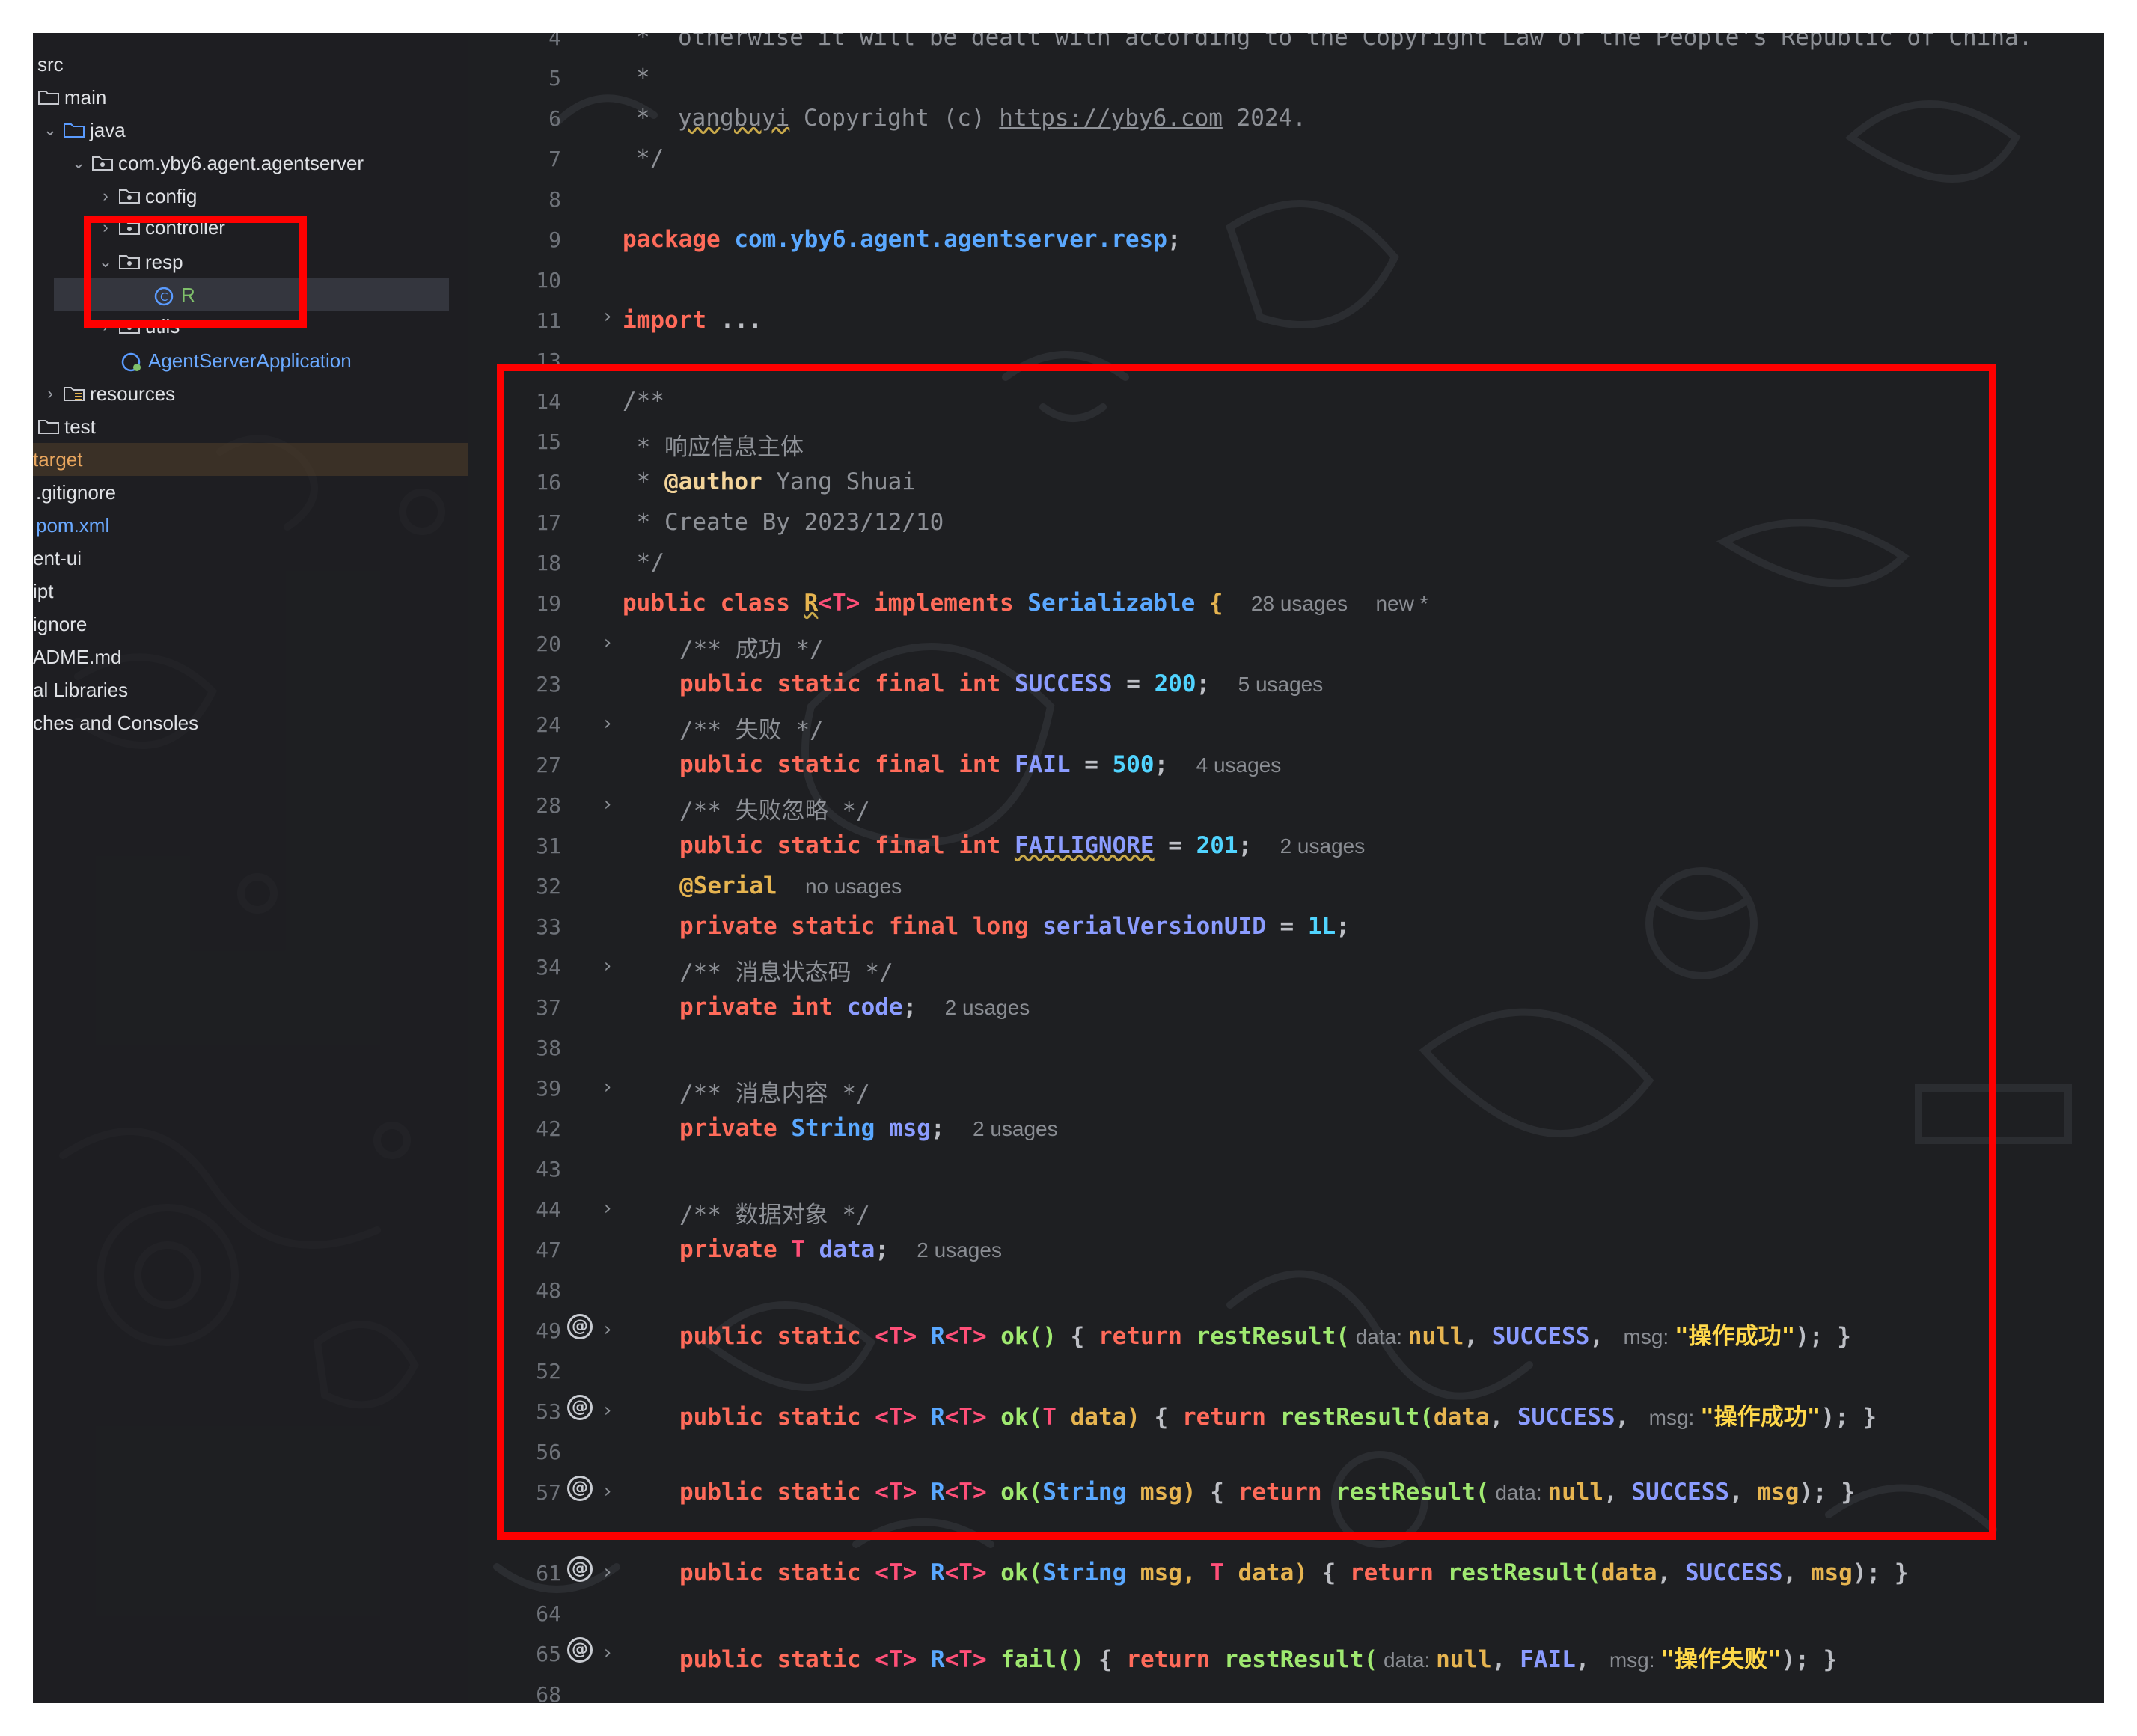 Image resolution: width=2137 pixels, height=1736 pixels. Describe the element at coordinates (650, 159) in the screenshot. I see `code-line-comment-end: */` at that location.